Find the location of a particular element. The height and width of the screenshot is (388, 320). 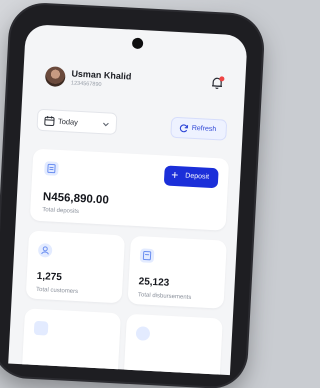

date-range-label: Today is located at coordinates (68, 122).